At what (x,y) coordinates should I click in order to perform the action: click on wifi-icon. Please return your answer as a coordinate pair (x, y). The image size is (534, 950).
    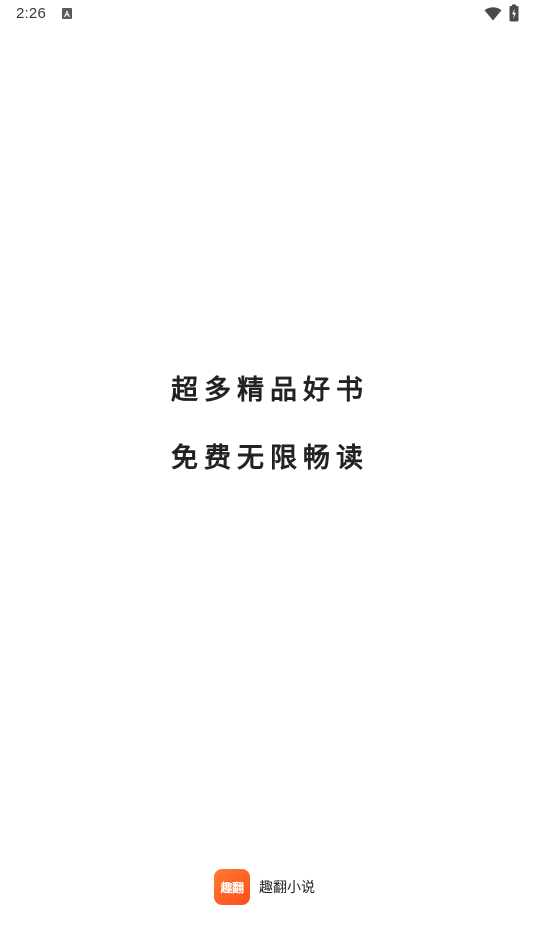
    Looking at the image, I should click on (493, 15).